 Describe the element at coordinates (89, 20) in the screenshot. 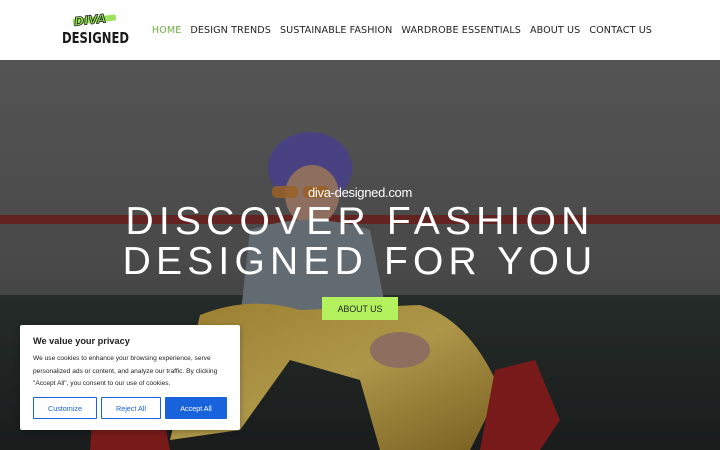

I see `svg-text: DIVA` at that location.